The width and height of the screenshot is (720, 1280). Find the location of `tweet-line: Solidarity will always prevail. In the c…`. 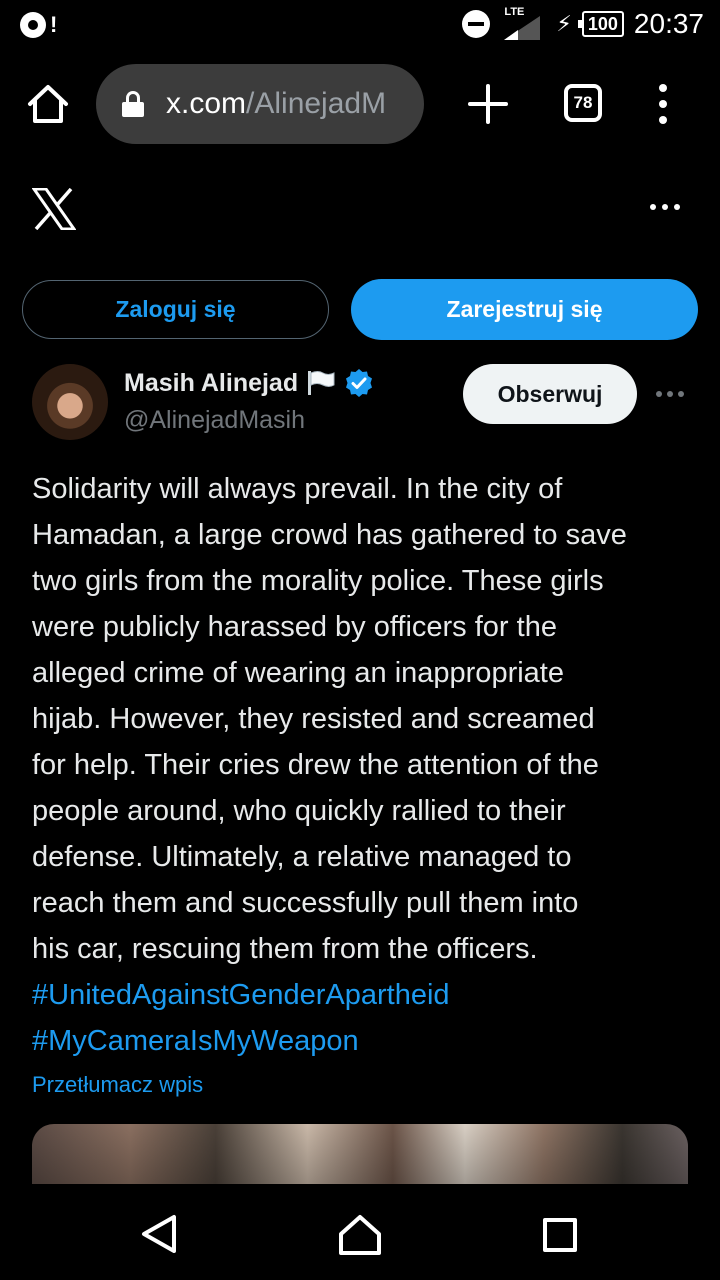

tweet-line: Solidarity will always prevail. In the c… is located at coordinates (297, 489).